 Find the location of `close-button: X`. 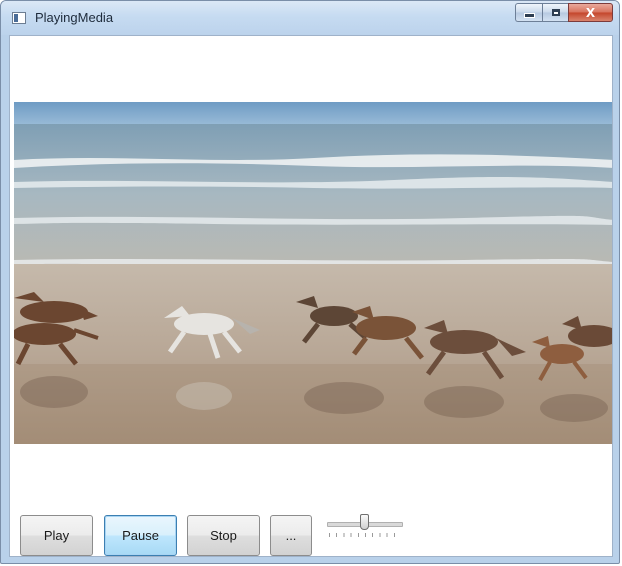

close-button: X is located at coordinates (590, 12).